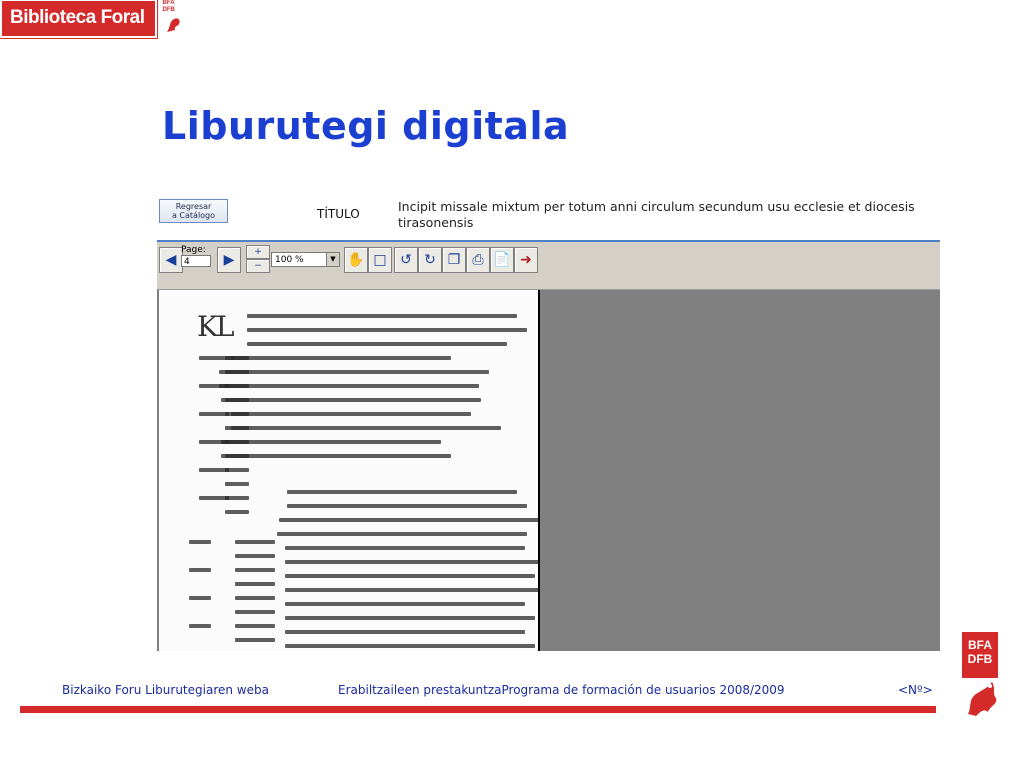 This screenshot has width=1024, height=768. I want to click on next-page-icon: ▶, so click(229, 260).